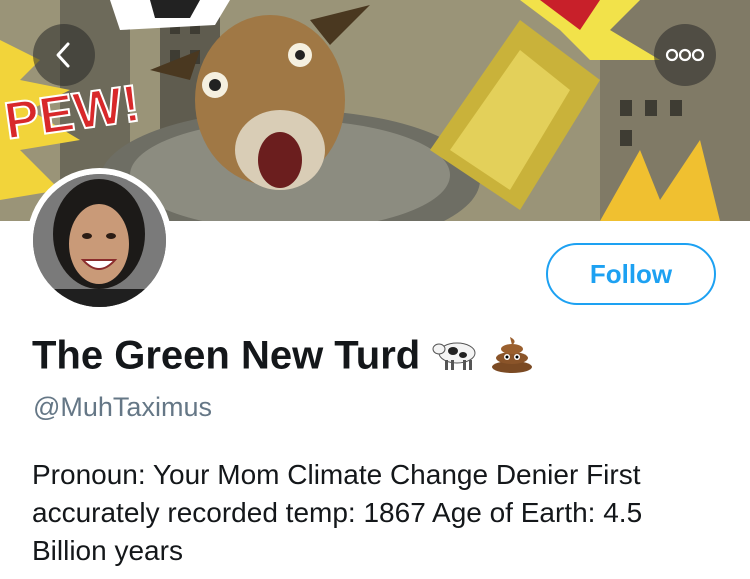 Image resolution: width=750 pixels, height=579 pixels. What do you see at coordinates (226, 355) in the screenshot?
I see `display-name-text: The Green New Turd` at bounding box center [226, 355].